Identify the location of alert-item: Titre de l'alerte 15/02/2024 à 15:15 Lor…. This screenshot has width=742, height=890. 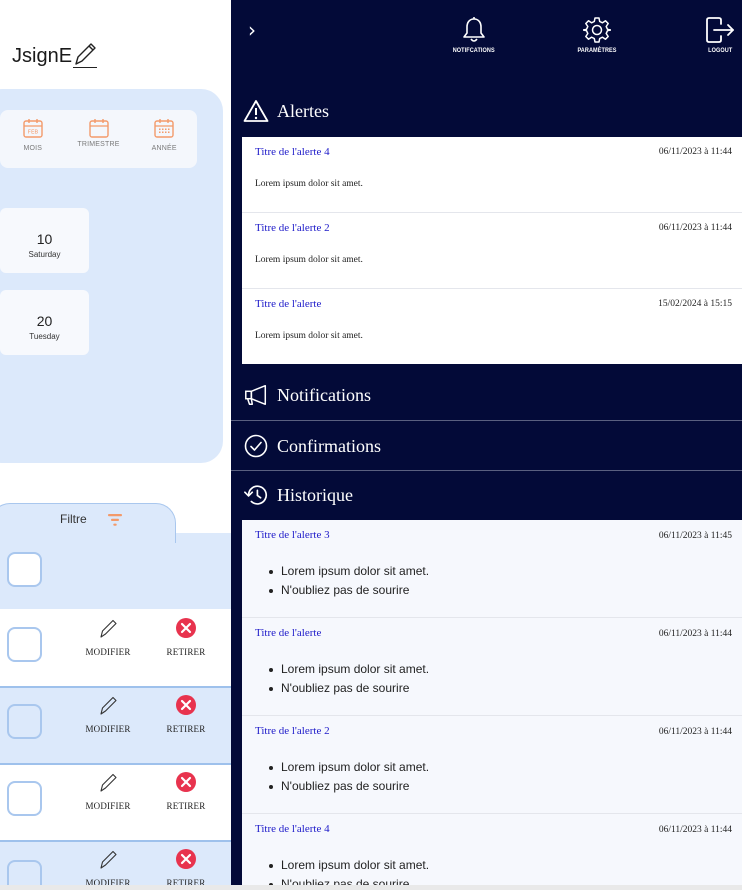
(492, 327).